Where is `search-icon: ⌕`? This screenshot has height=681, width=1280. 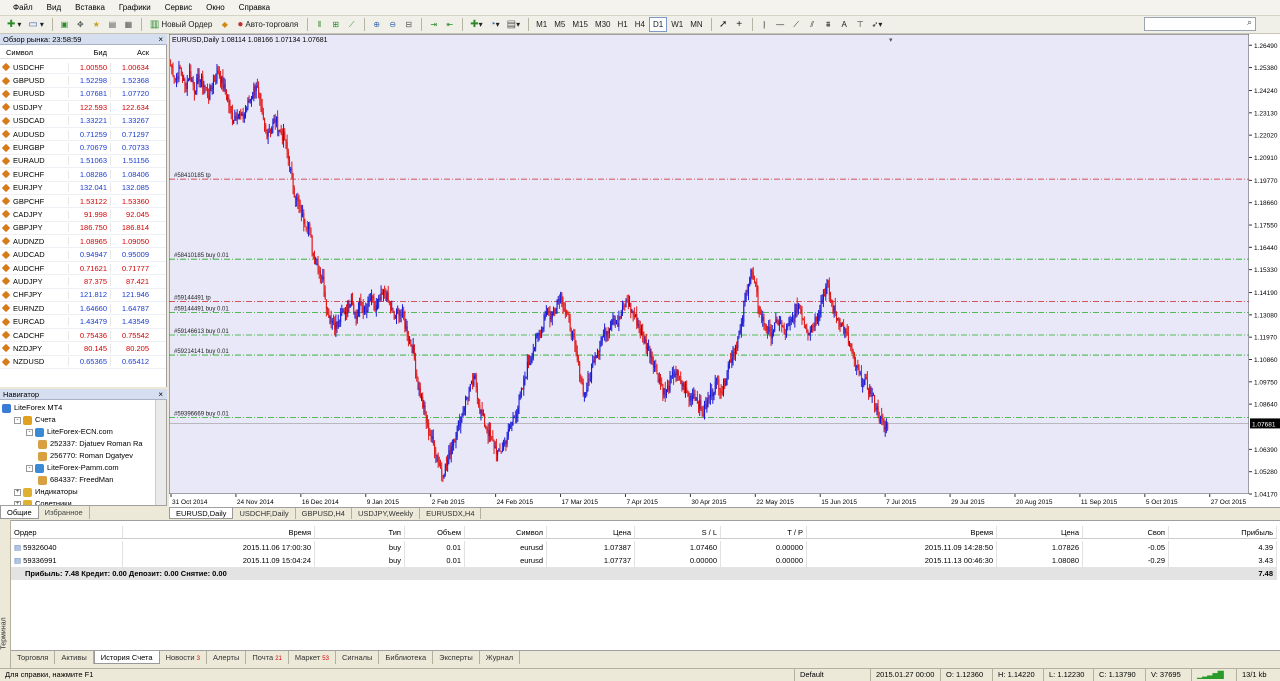
search-icon: ⌕ is located at coordinates (1249, 22).